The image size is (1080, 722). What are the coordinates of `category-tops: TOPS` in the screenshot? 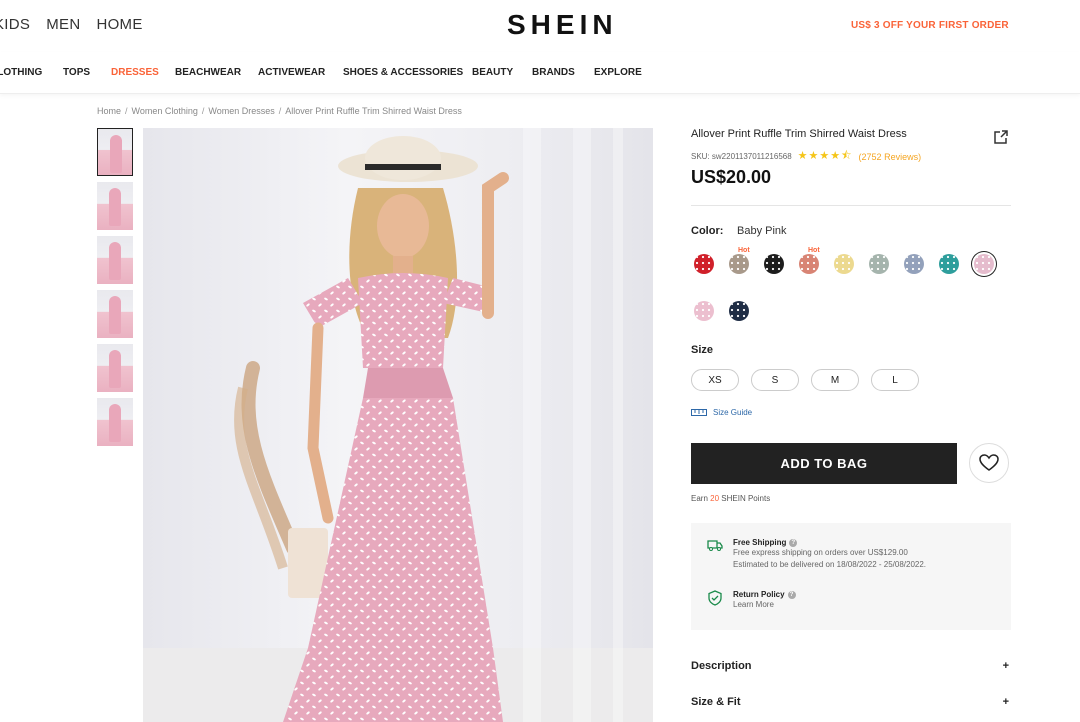 It's located at (76, 72).